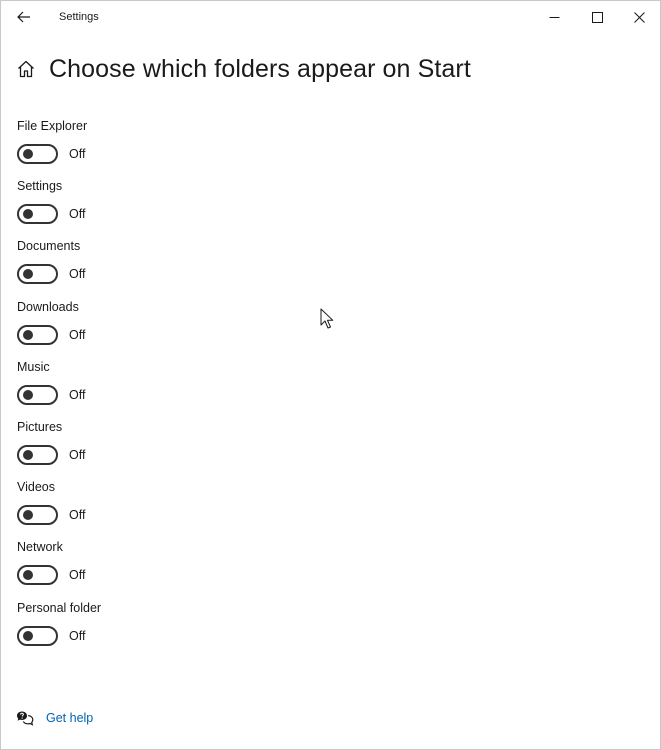 The width and height of the screenshot is (661, 750). Describe the element at coordinates (40, 547) in the screenshot. I see `setting-label: Network` at that location.